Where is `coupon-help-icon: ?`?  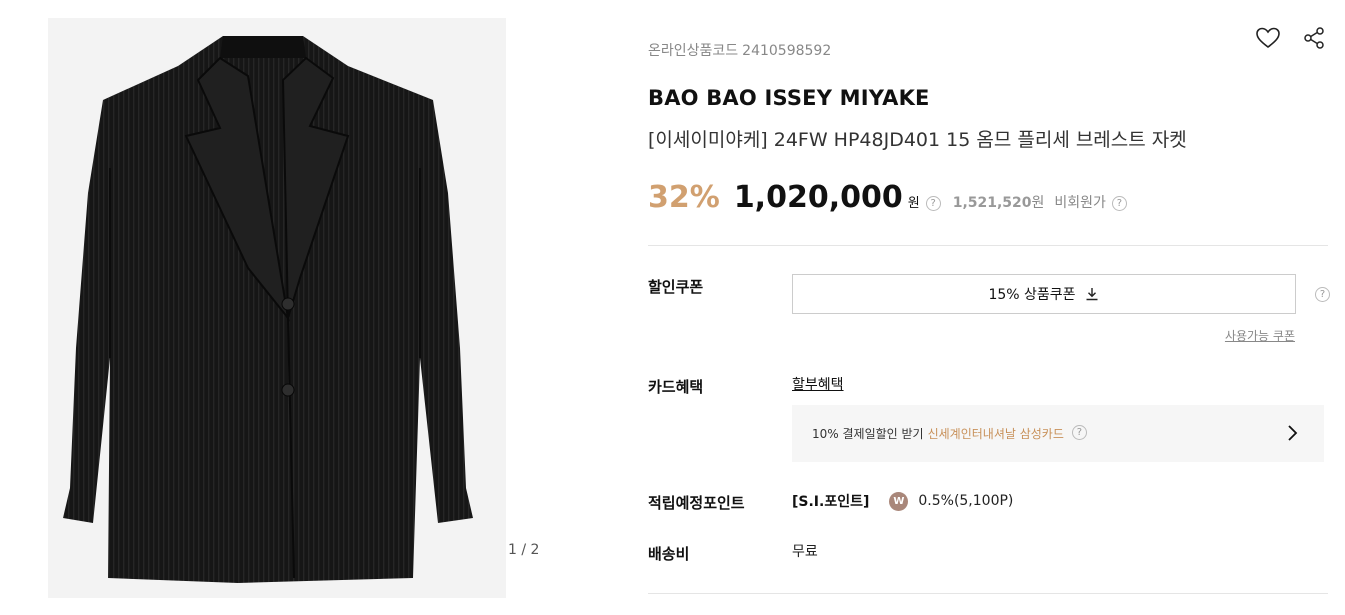 coupon-help-icon: ? is located at coordinates (1322, 294).